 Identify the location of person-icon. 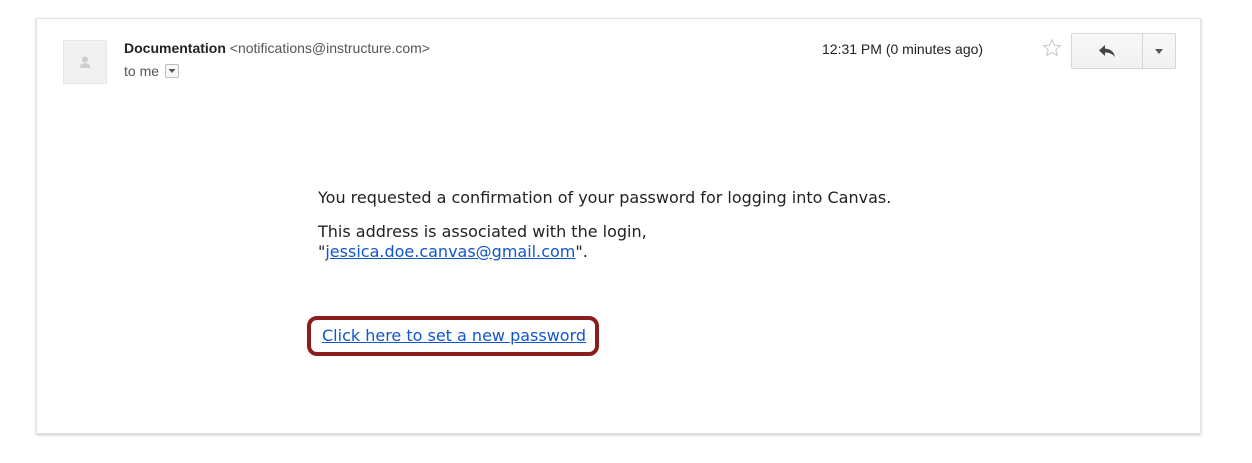
(85, 62).